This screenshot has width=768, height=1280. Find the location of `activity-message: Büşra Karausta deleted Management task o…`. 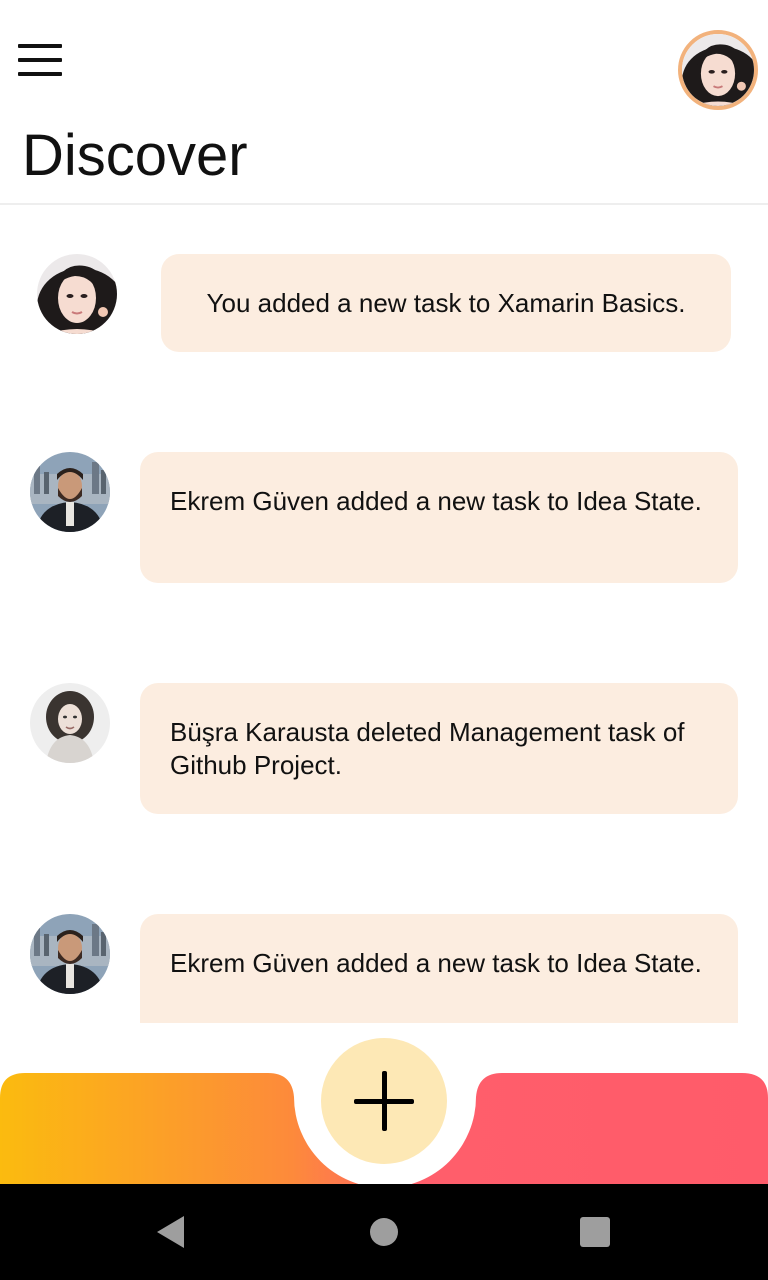

activity-message: Büşra Karausta deleted Management task o… is located at coordinates (439, 748).